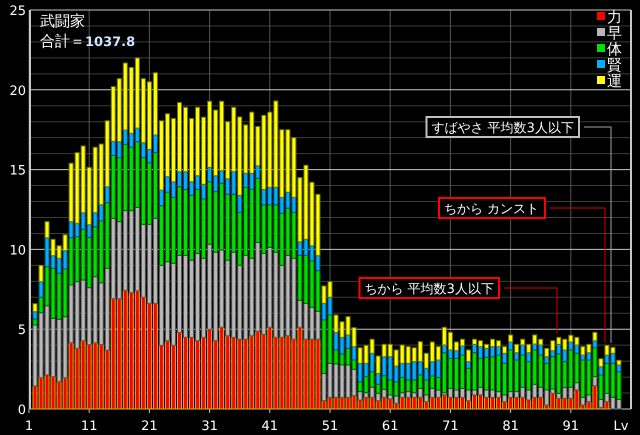 Image resolution: width=640 pixels, height=435 pixels. Describe the element at coordinates (62, 21) in the screenshot. I see `chart-title: 武闘家` at that location.